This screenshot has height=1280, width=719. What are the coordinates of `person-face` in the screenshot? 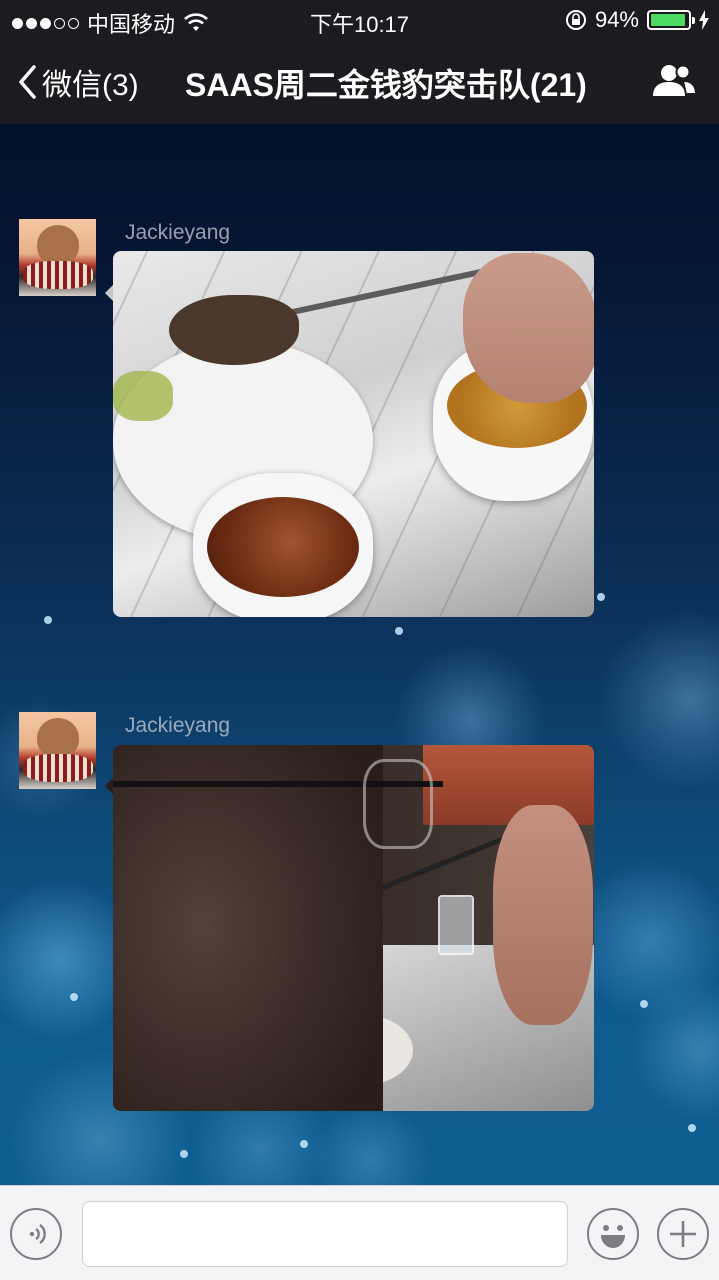 It's located at (248, 928).